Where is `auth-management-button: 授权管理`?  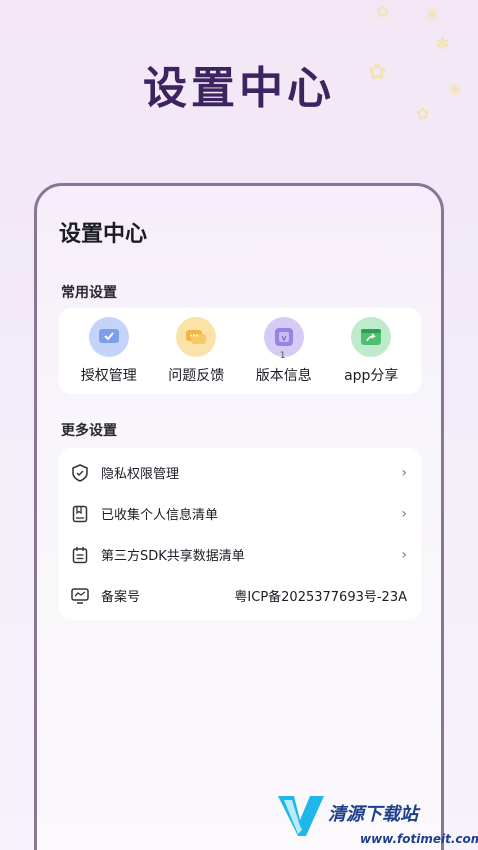 auth-management-button: 授权管理 is located at coordinates (109, 351).